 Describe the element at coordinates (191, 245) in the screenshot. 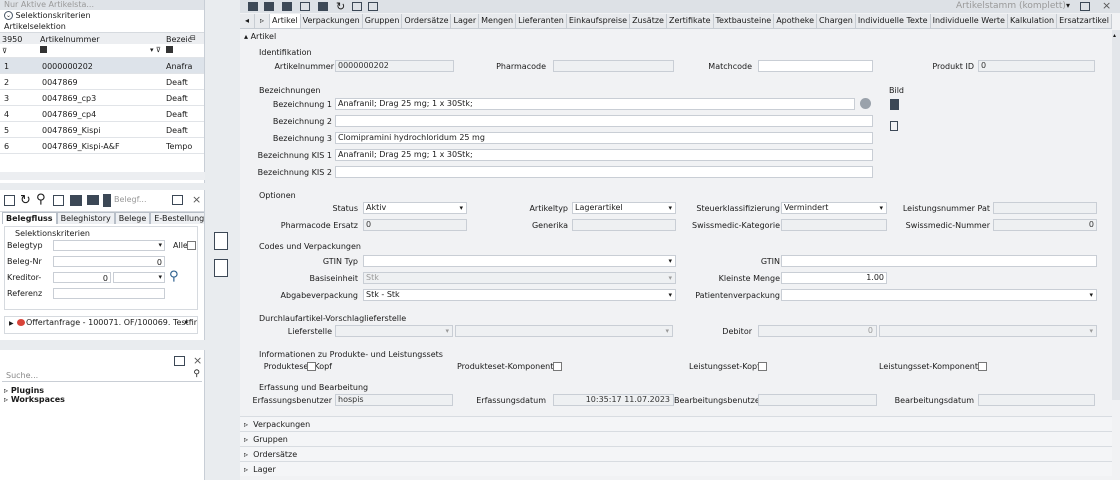

I see `alle-checkbox` at that location.